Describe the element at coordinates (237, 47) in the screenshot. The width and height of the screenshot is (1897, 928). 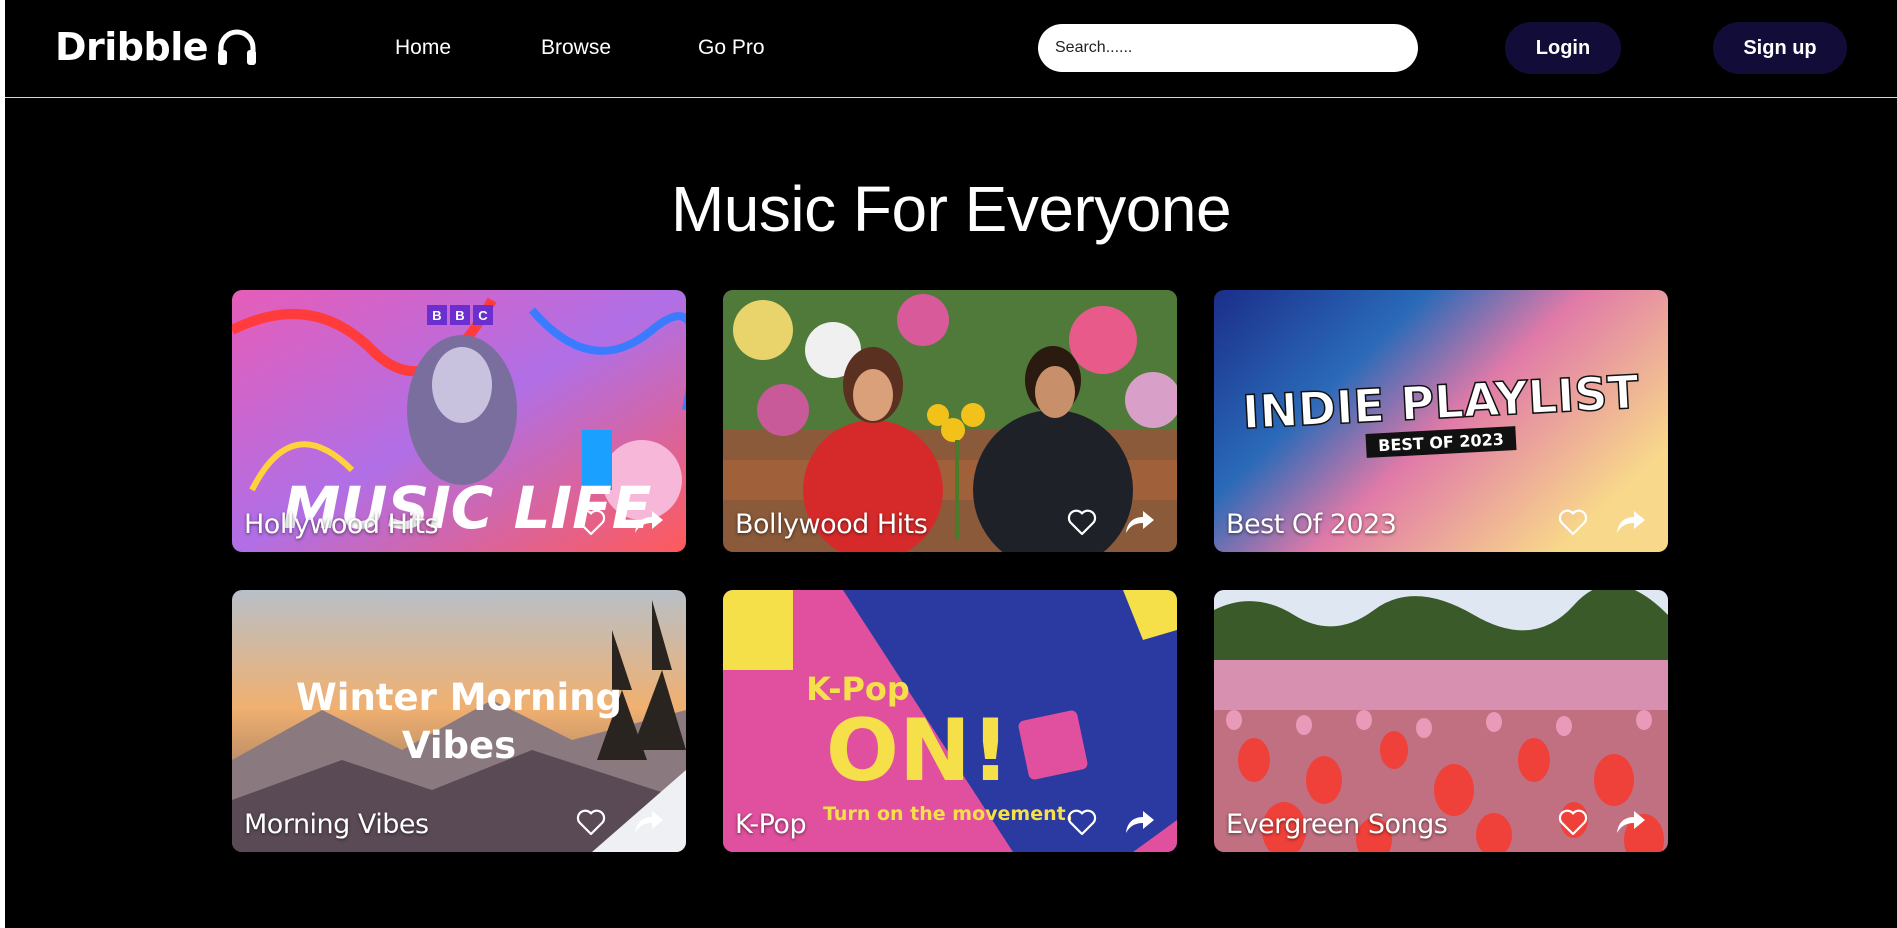
I see `headphones-icon` at that location.